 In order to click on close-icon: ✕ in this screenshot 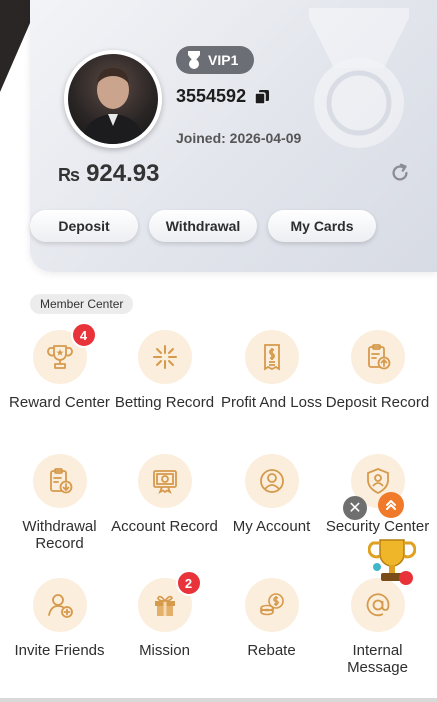, I will do `click(355, 508)`.